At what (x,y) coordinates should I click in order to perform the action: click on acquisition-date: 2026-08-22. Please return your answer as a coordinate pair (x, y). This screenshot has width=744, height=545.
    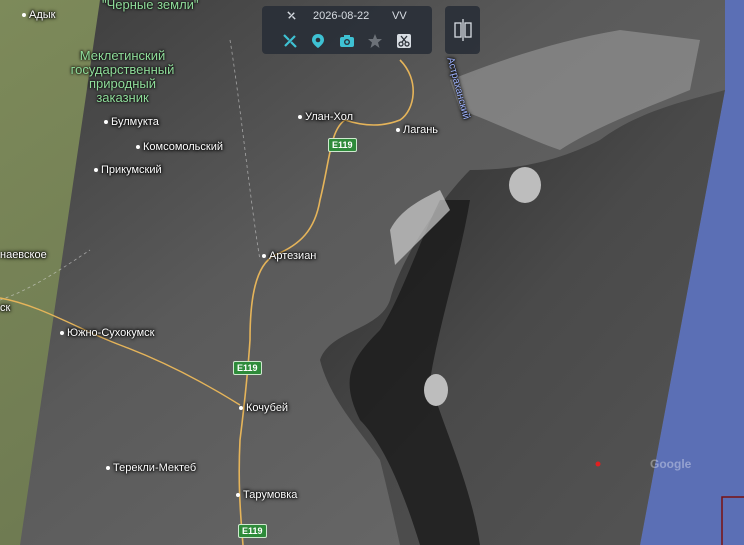
    Looking at the image, I should click on (341, 16).